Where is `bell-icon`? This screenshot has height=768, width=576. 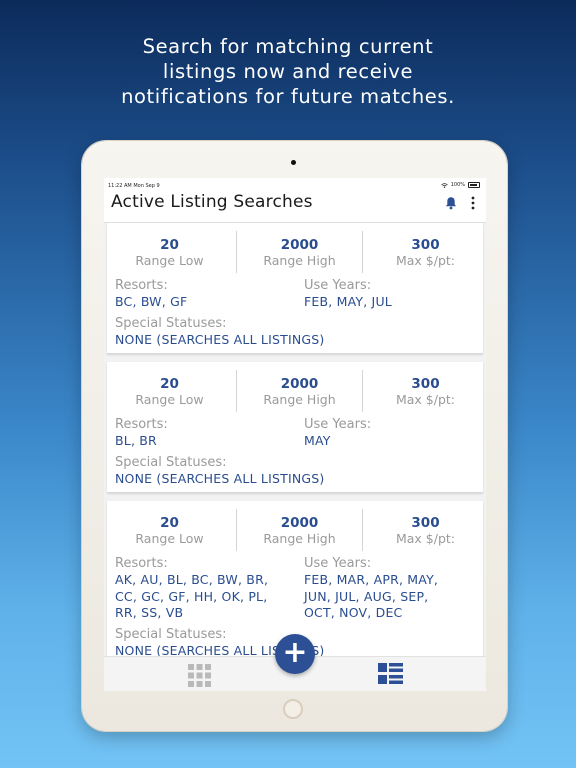
bell-icon is located at coordinates (451, 203).